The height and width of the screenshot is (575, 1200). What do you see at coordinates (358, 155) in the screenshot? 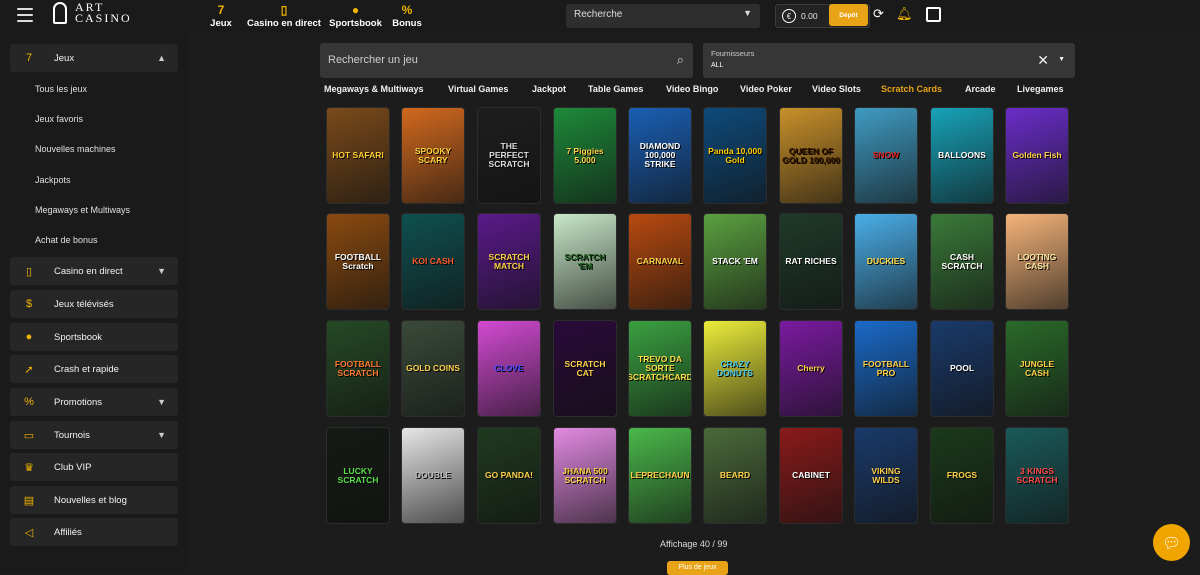
I see `game-tile: HOT SAFARI` at bounding box center [358, 155].